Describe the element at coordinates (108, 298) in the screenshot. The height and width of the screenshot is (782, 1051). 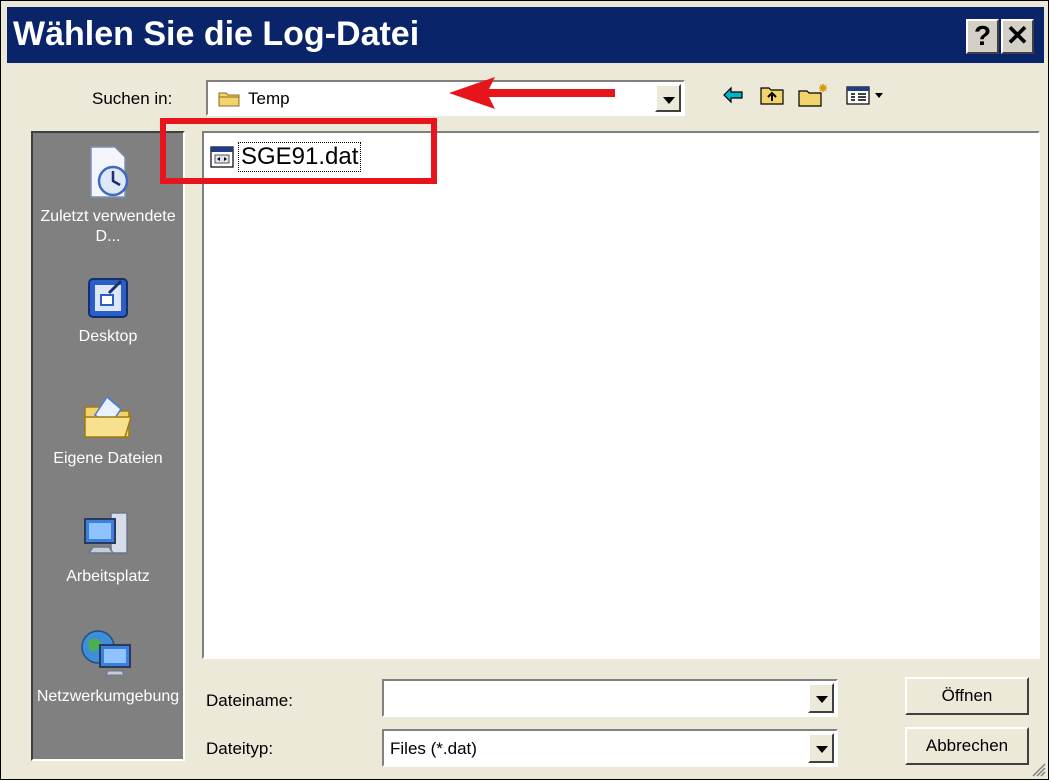
I see `desktop-icon` at that location.